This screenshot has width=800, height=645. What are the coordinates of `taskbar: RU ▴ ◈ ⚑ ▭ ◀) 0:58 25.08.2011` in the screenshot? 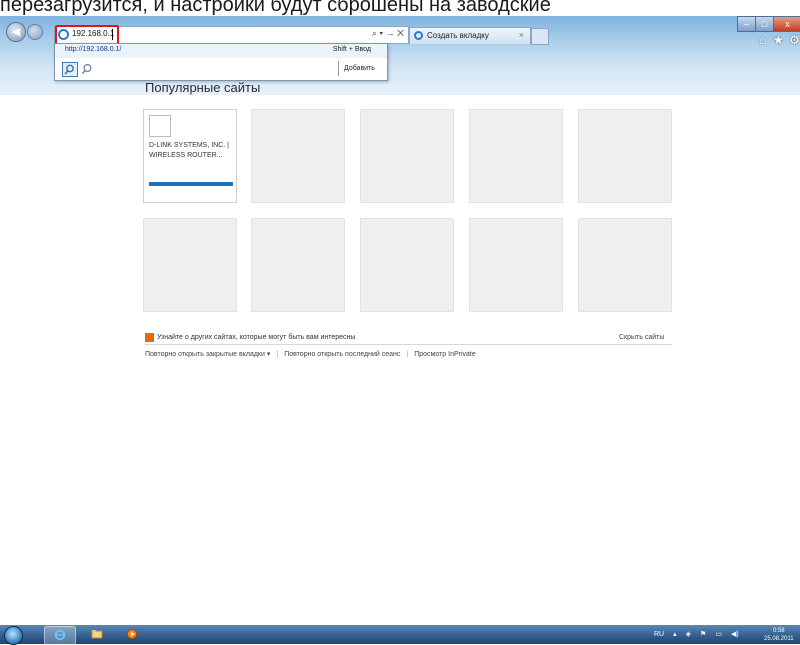 It's located at (400, 635).